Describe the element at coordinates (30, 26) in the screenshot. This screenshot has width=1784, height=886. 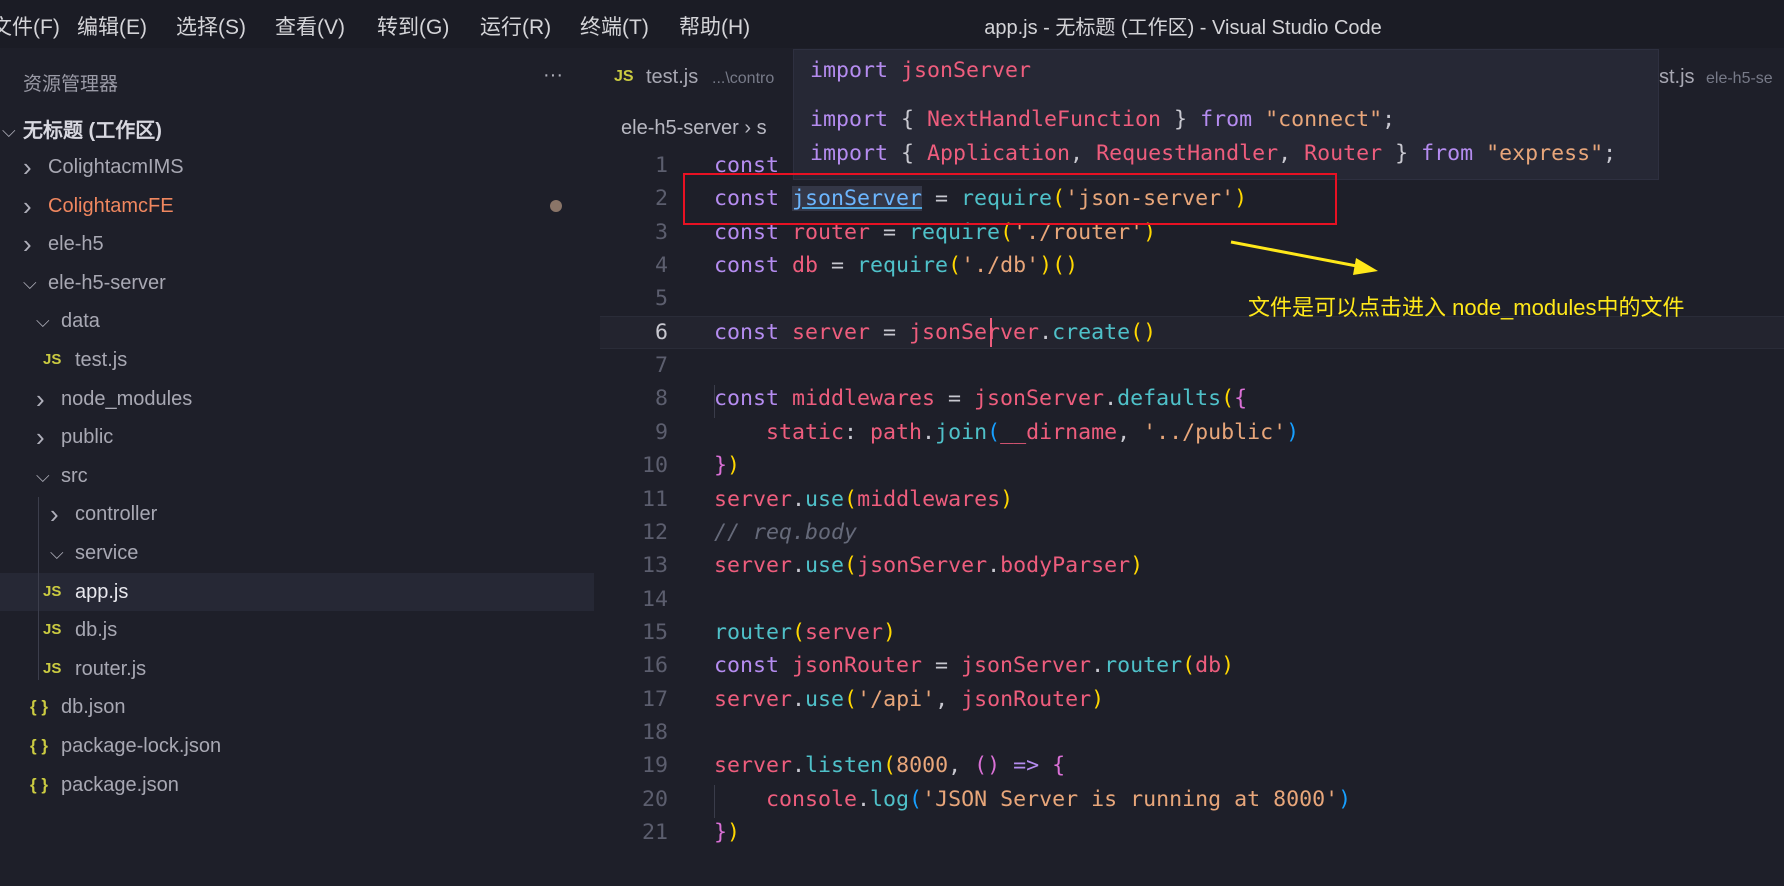
I see `menu-item: 文件(F)` at that location.